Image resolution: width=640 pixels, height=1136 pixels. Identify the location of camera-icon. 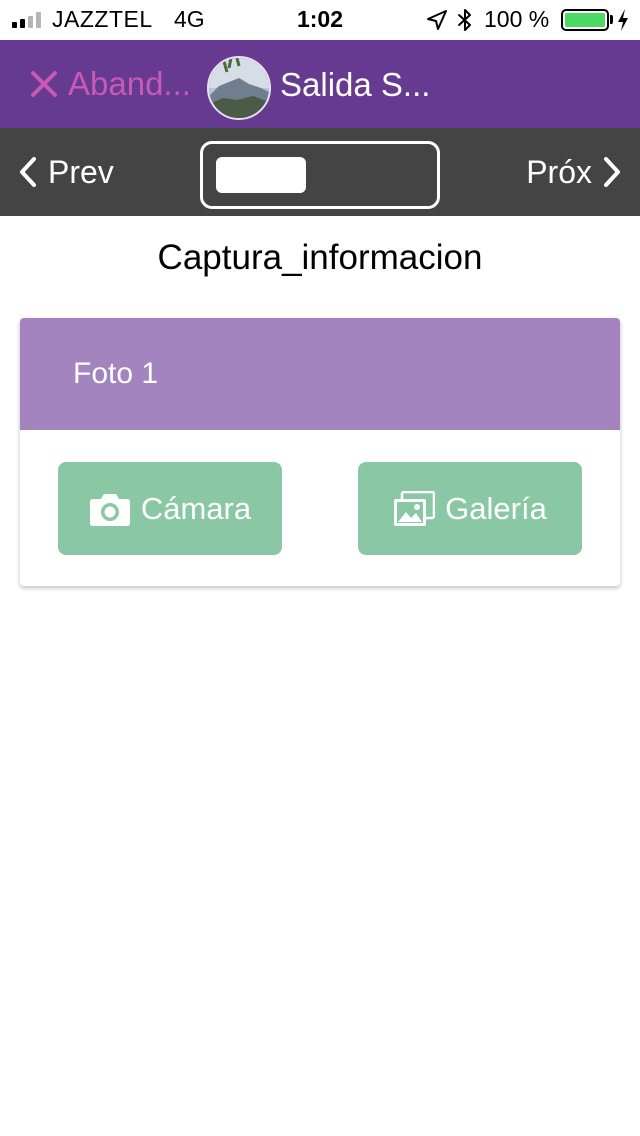
(109, 509).